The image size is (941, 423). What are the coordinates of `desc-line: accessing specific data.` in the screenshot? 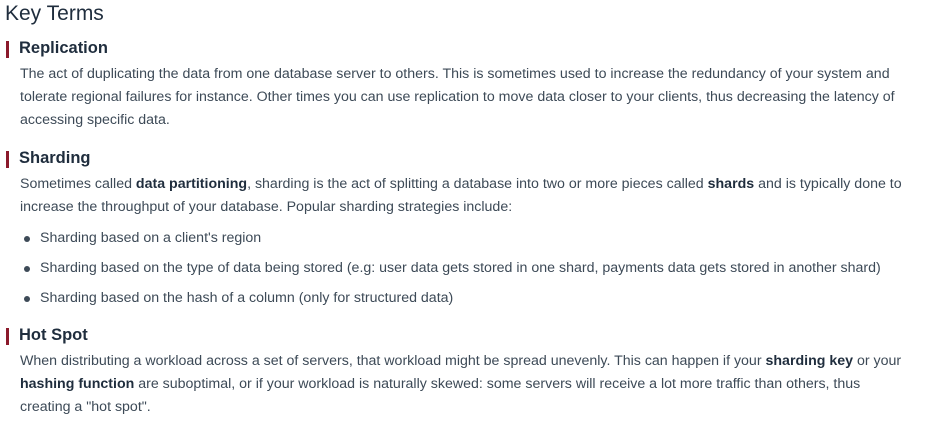 It's located at (95, 120).